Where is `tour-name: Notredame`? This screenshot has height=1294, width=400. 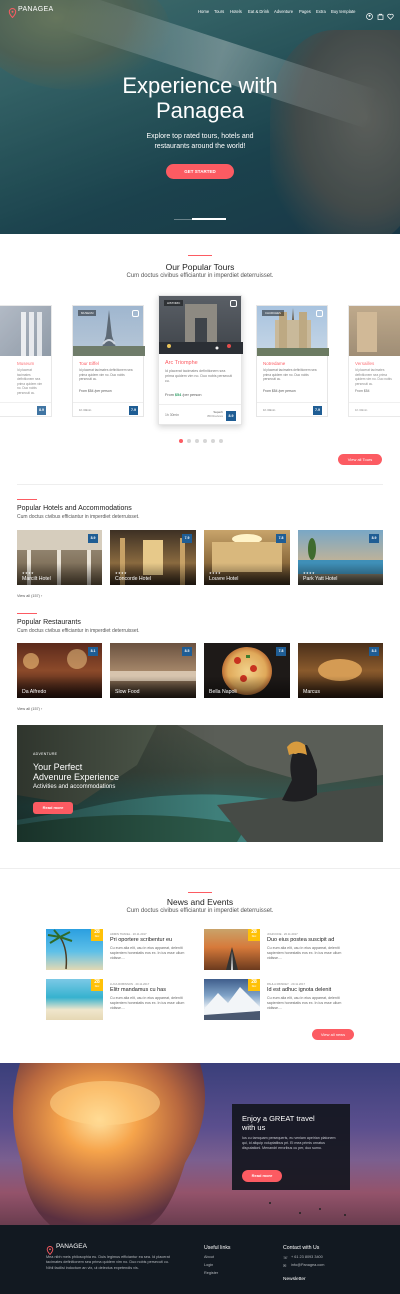
tour-name: Notredame is located at coordinates (274, 363).